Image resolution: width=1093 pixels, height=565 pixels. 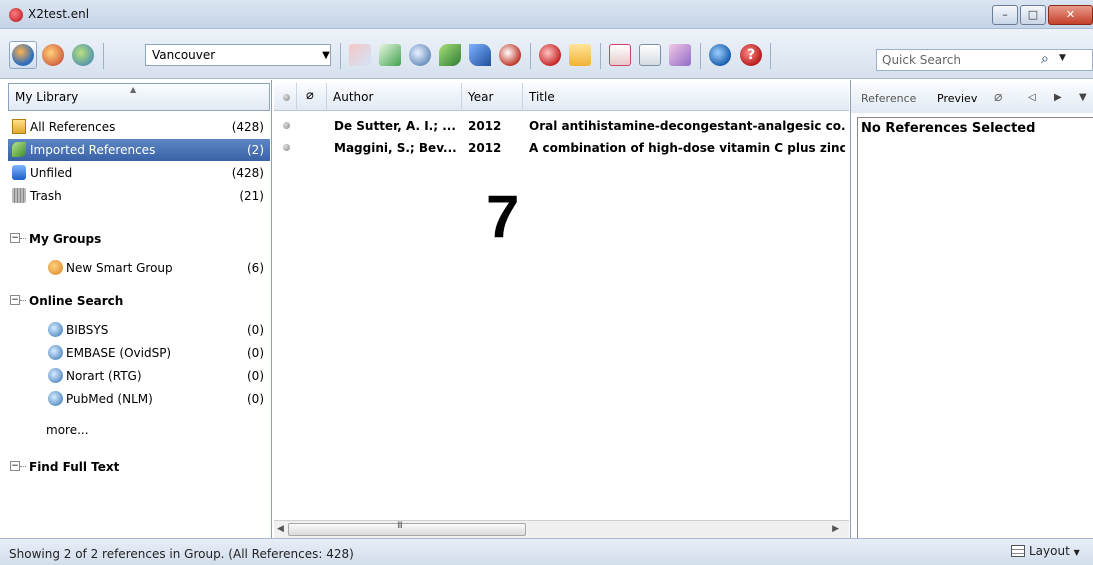 I want to click on export-arrow-icon, so click(x=480, y=55).